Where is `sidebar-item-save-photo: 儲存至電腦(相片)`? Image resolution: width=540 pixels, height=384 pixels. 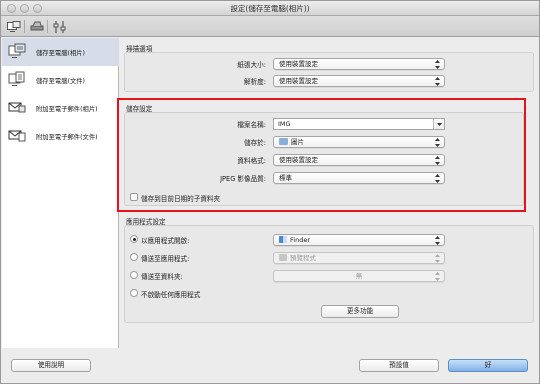 sidebar-item-save-photo: 儲存至電腦(相片) is located at coordinates (60, 52).